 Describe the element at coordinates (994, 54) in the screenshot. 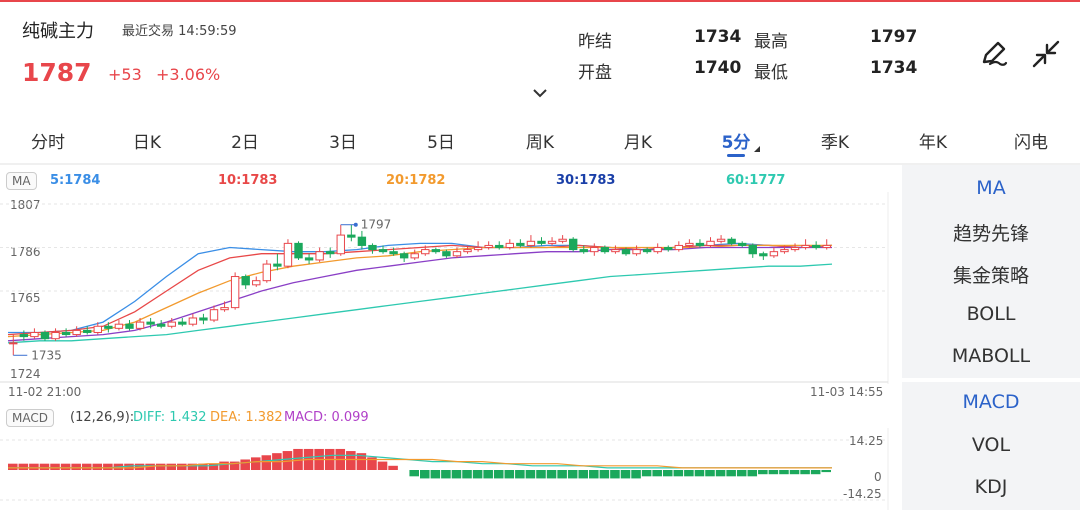

I see `edit-pen-icon` at that location.